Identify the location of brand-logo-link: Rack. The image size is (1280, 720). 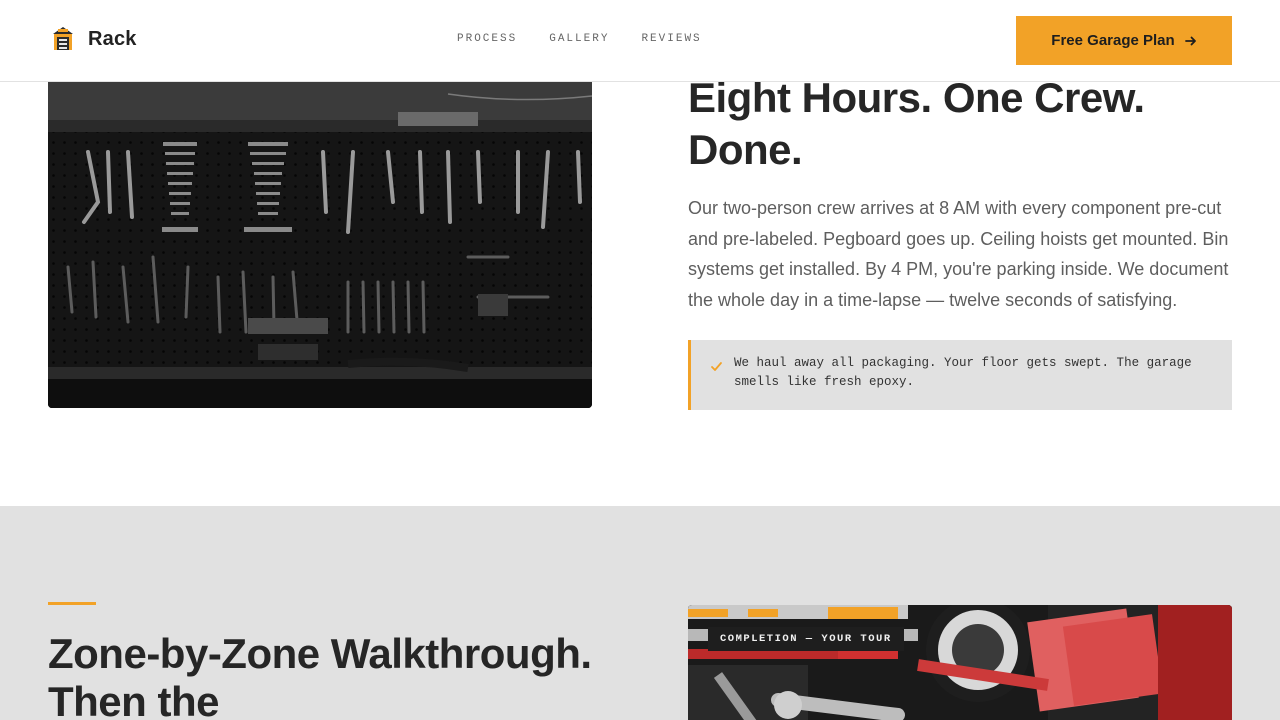
(94, 39).